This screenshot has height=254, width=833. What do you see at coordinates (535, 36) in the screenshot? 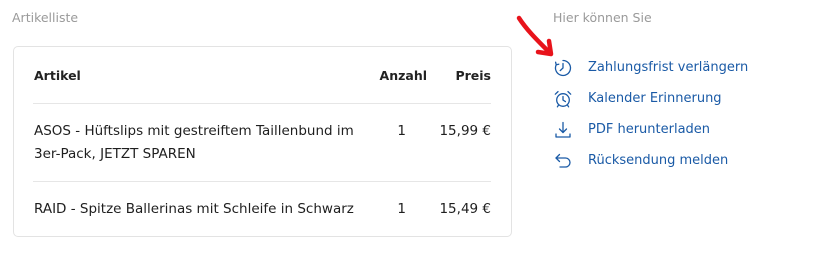
I see `red-arrow-annotation` at bounding box center [535, 36].